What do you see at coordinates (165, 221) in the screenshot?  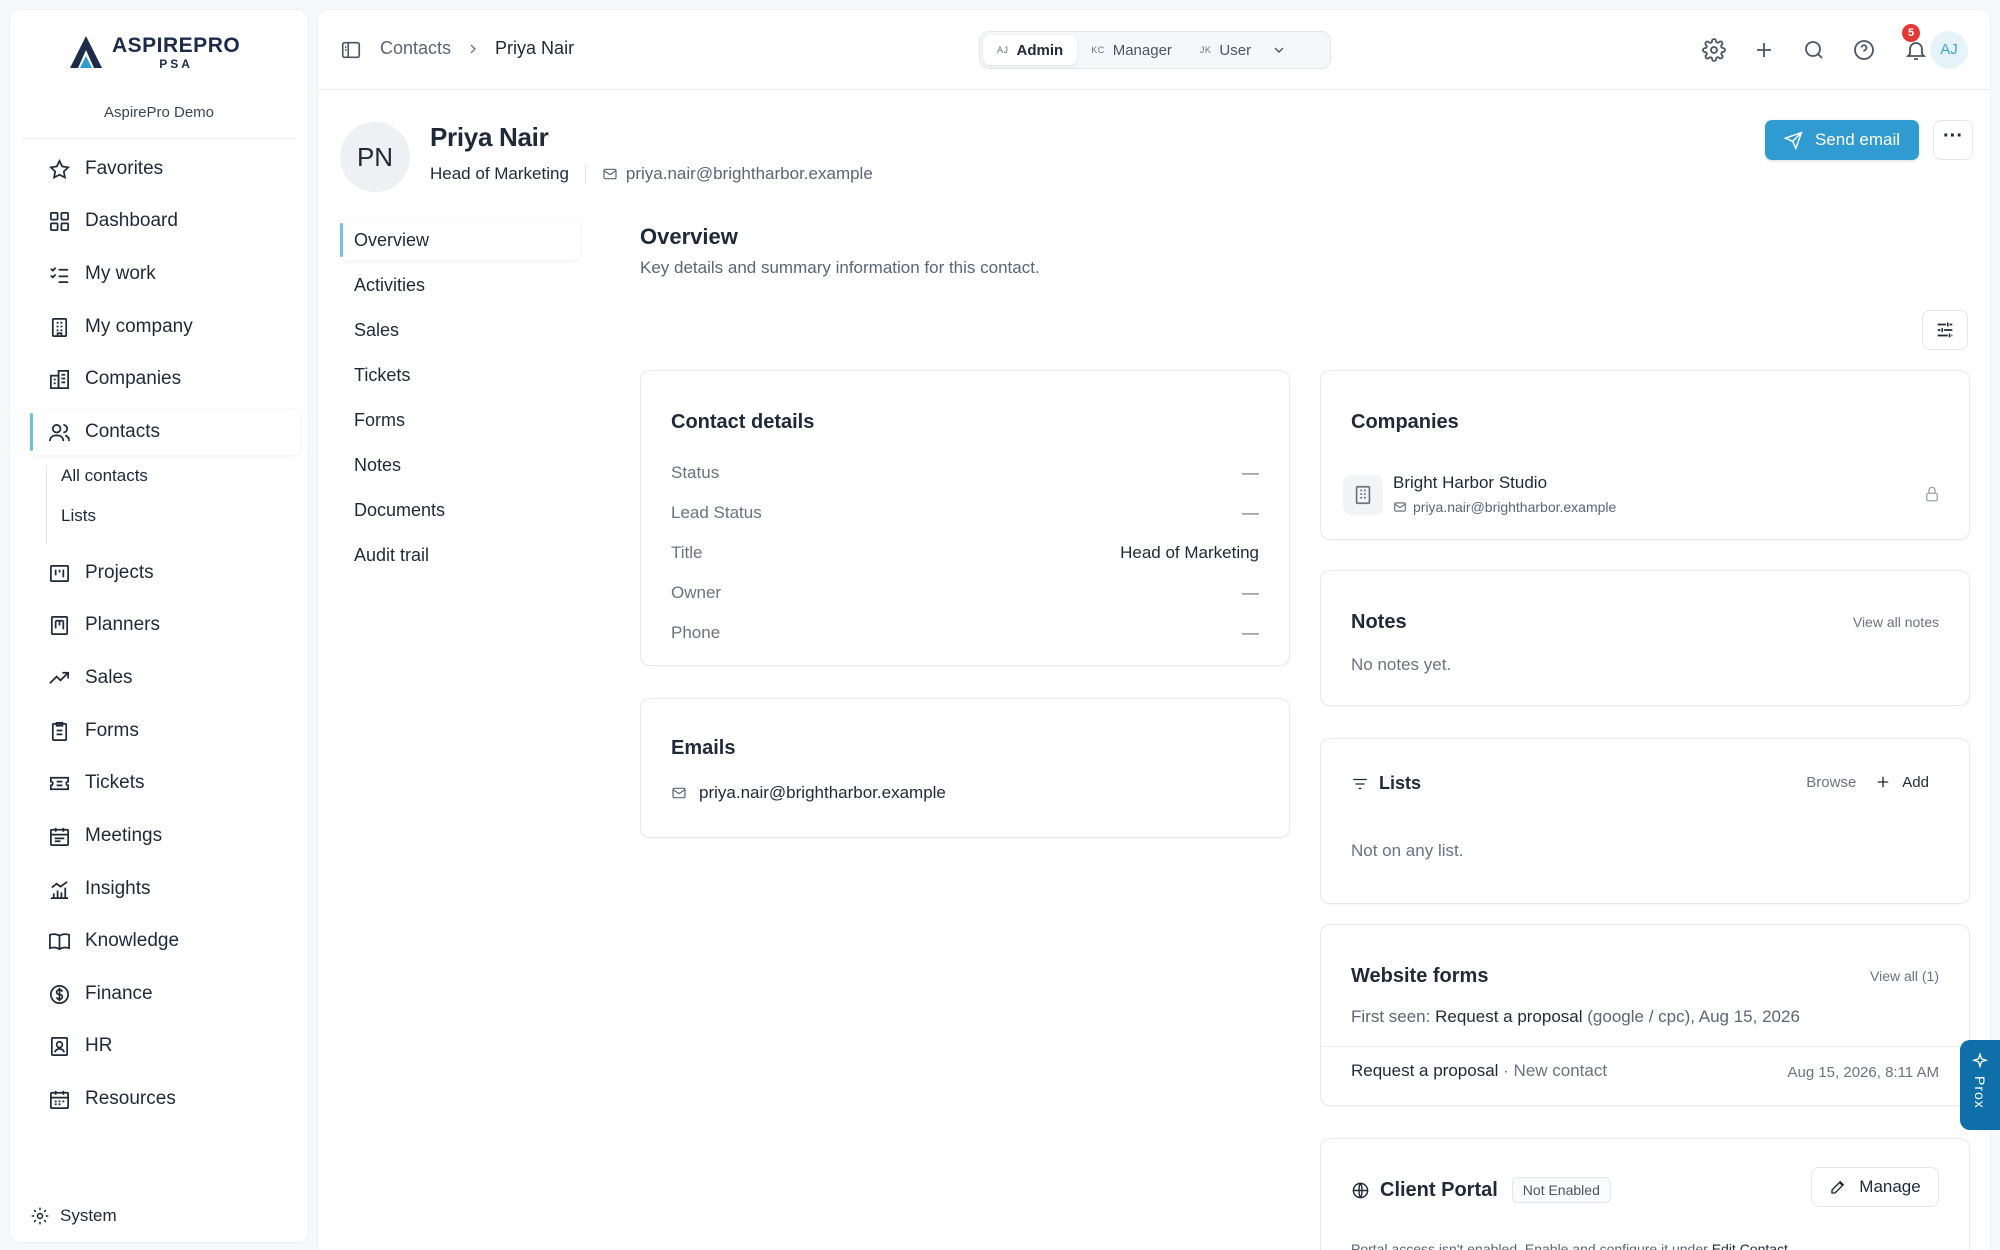 I see `sidebar-item-dashboard: Dashboard` at bounding box center [165, 221].